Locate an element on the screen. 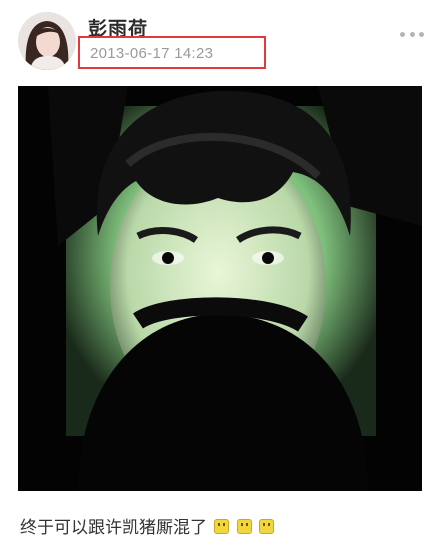  post-caption: 终于可以跟许凯猪厮混了 is located at coordinates (147, 525).